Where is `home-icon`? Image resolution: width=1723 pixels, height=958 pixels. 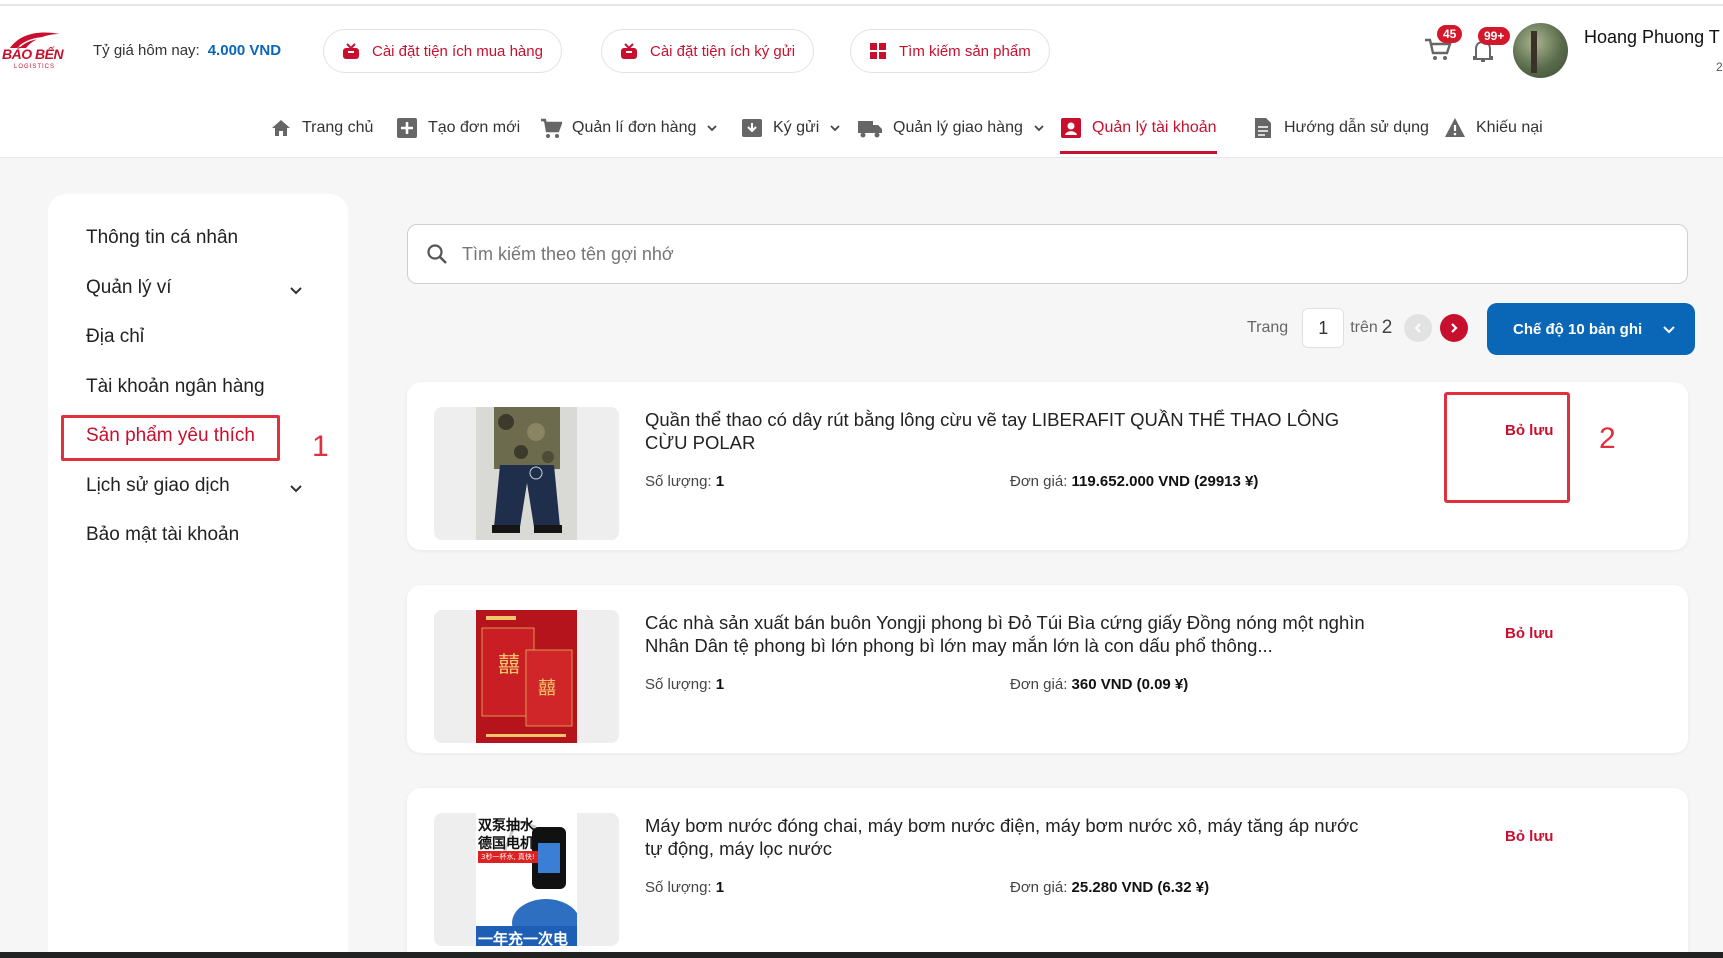 home-icon is located at coordinates (281, 128).